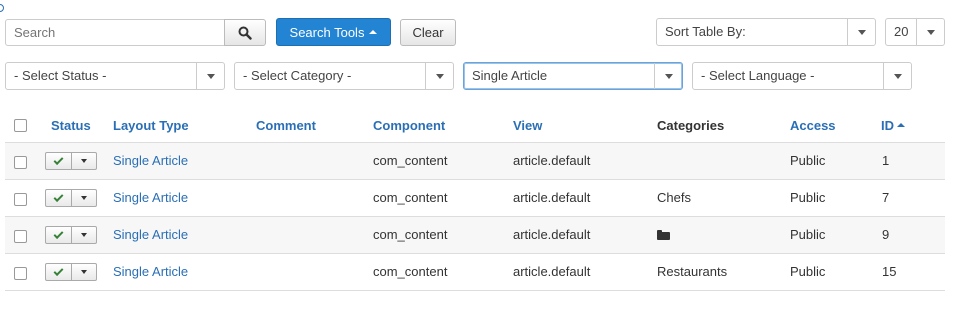 Image resolution: width=956 pixels, height=313 pixels. Describe the element at coordinates (758, 75) in the screenshot. I see `language-filter-value: - Select Language -` at that location.